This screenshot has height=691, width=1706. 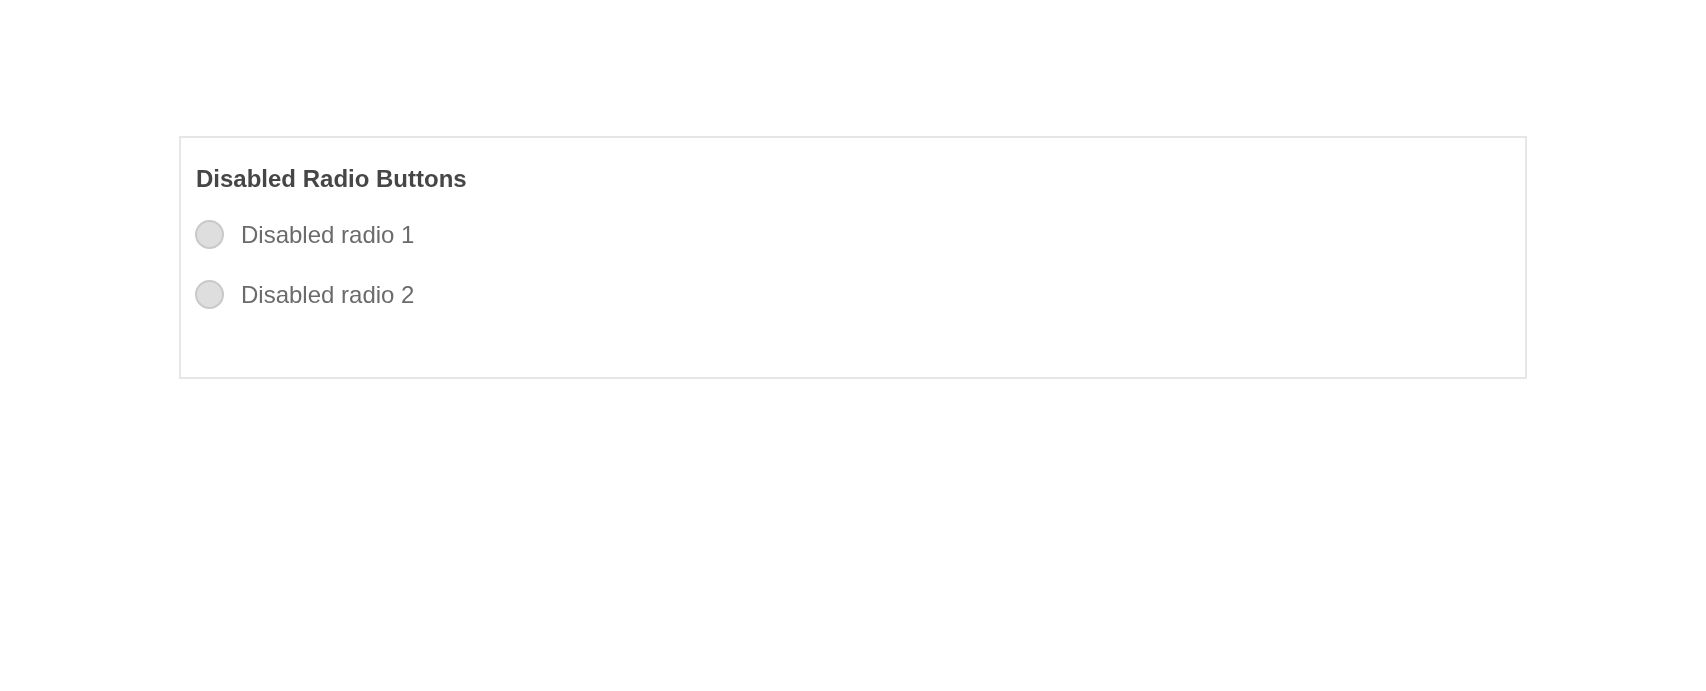 What do you see at coordinates (332, 178) in the screenshot?
I see `section-title: Disabled Radio Buttons` at bounding box center [332, 178].